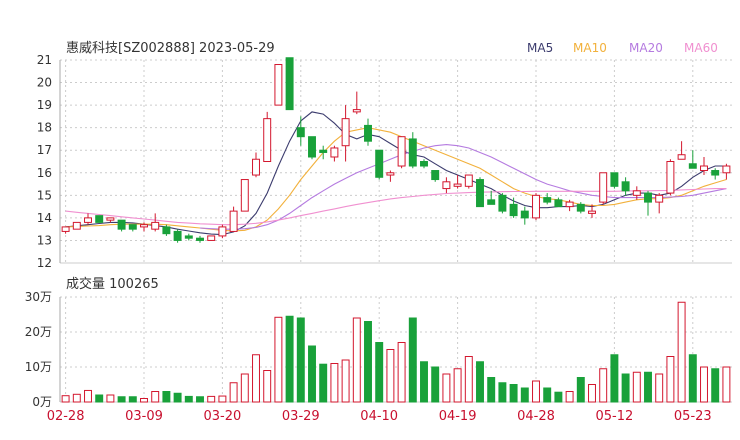  I want to click on legend-ma10: MA10, so click(590, 48).